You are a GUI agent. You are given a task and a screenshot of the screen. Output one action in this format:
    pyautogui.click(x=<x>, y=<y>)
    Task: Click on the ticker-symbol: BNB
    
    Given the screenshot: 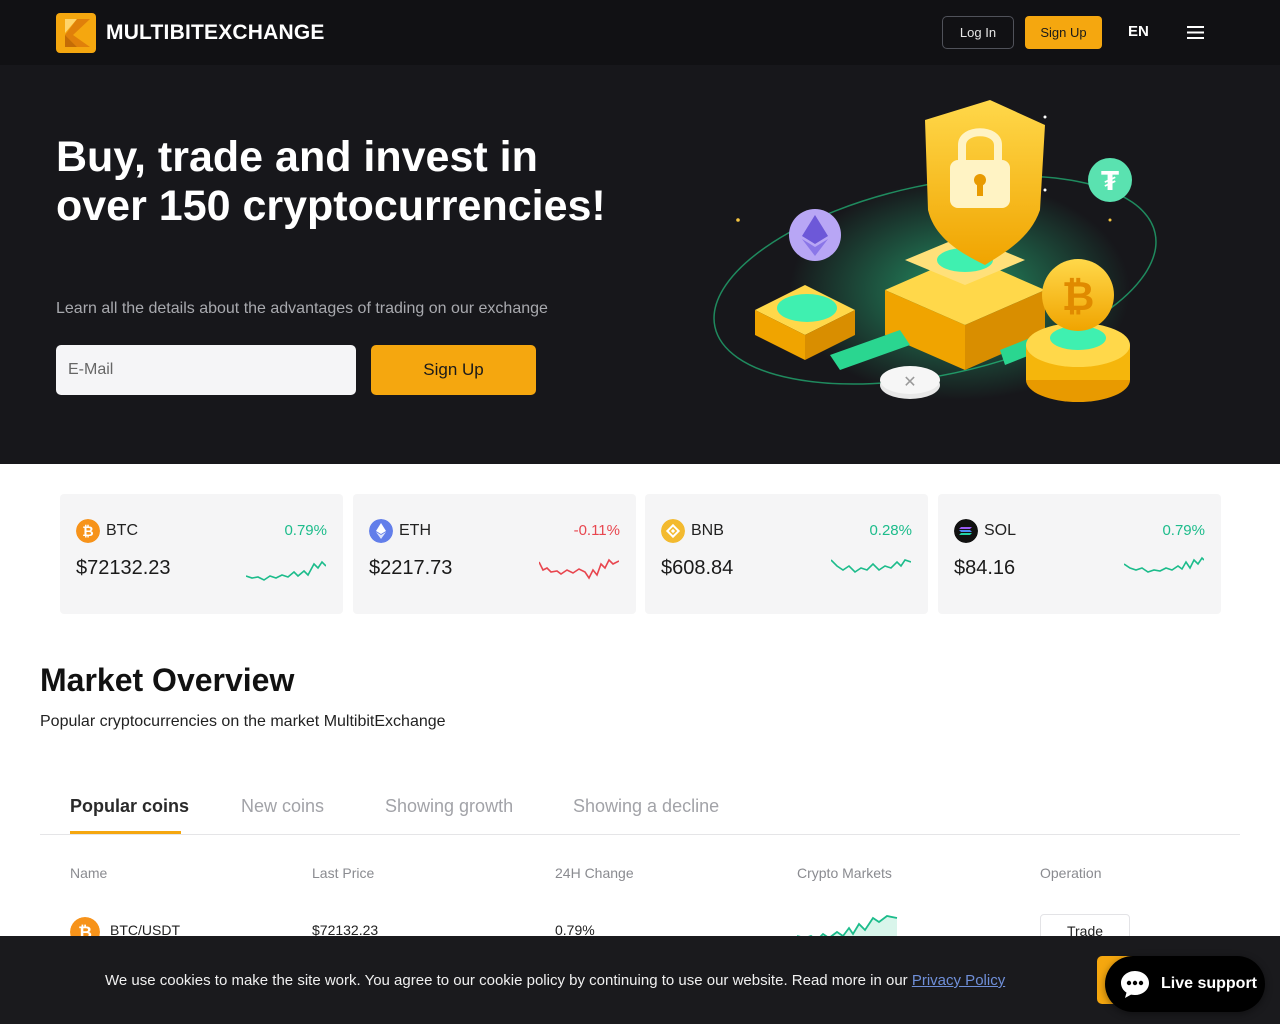 What is the action you would take?
    pyautogui.click(x=707, y=530)
    